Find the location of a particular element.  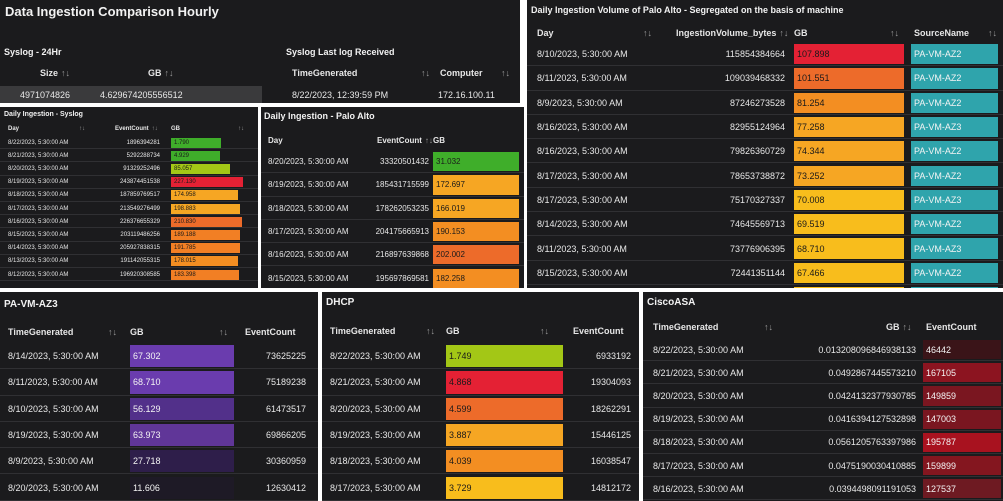

bytes-cell: 109039468332 is located at coordinates (754, 78).